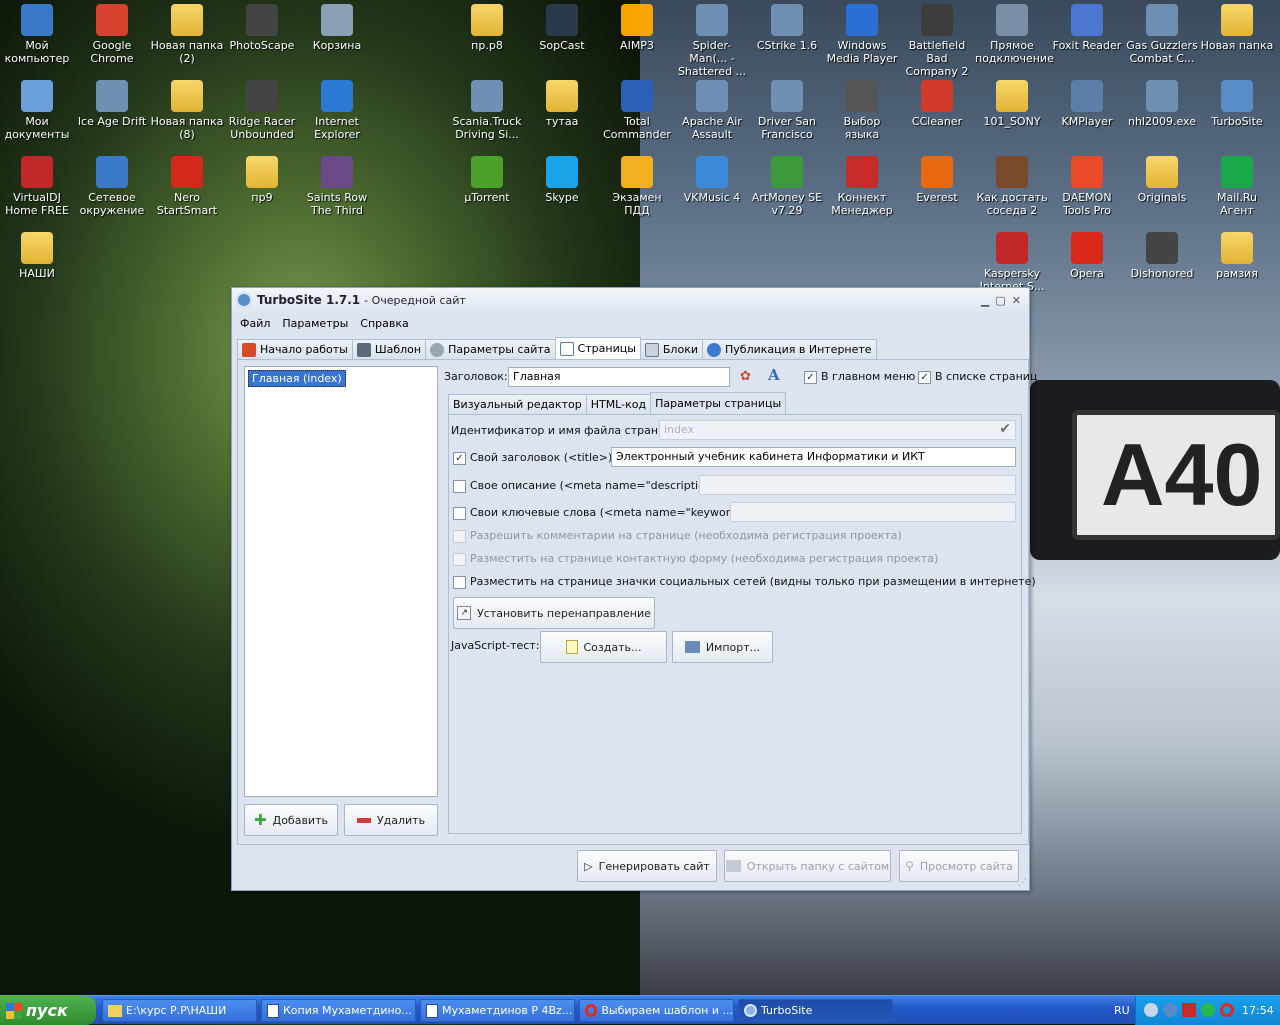 This screenshot has width=1280, height=1025. Describe the element at coordinates (1237, 254) in the screenshot. I see `desktop-icon-53: рамзия` at that location.